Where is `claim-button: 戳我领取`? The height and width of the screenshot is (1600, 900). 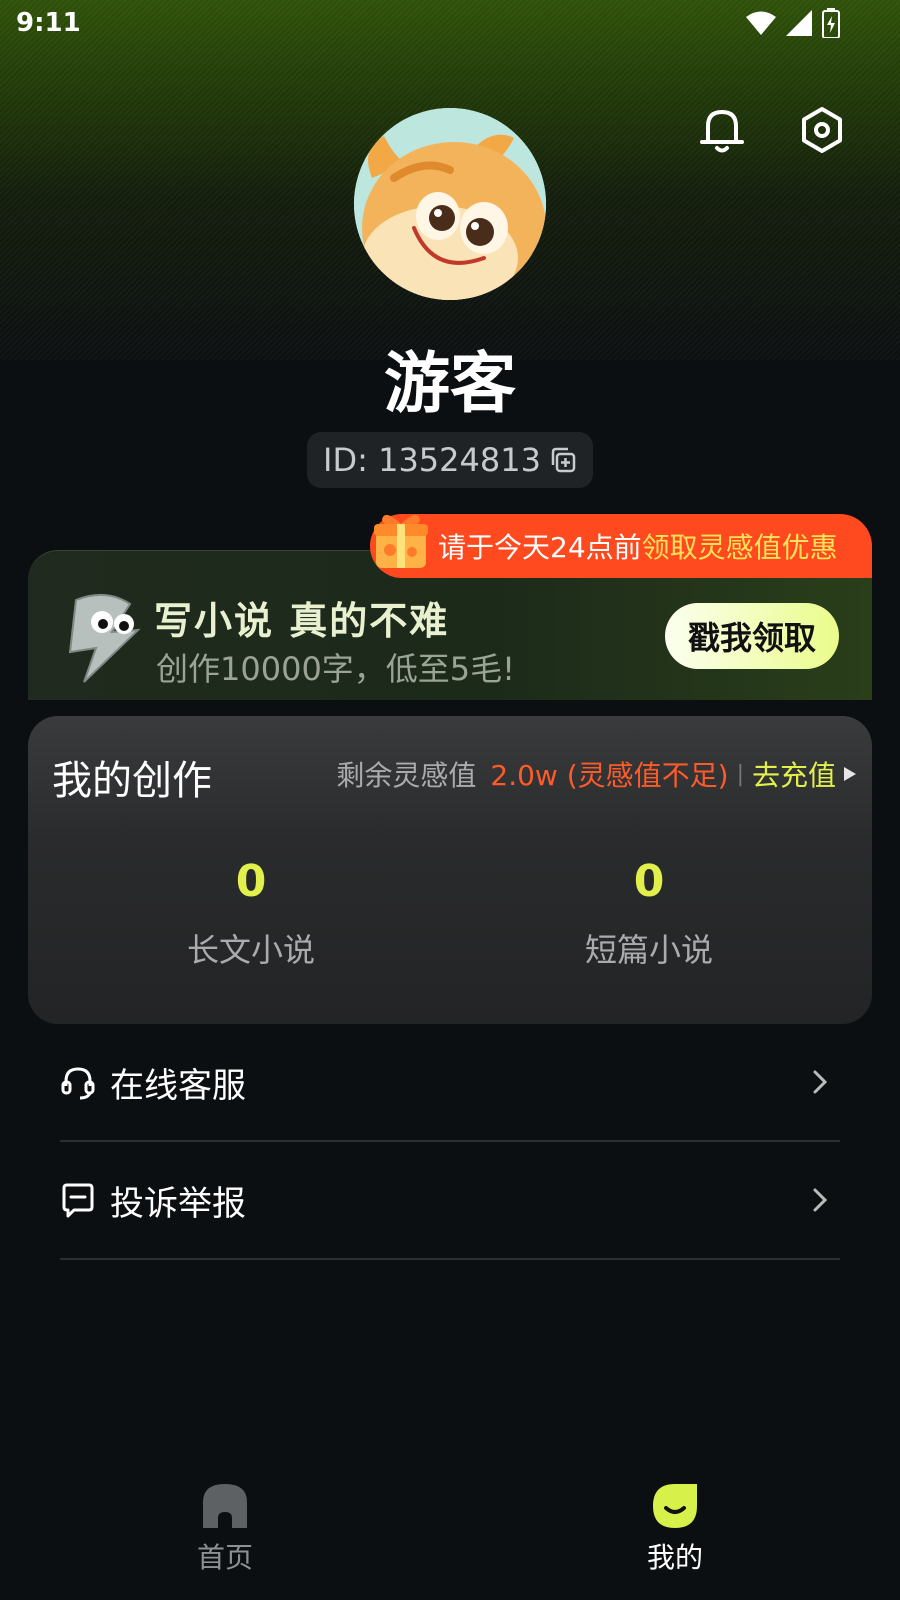
claim-button: 戳我领取 is located at coordinates (752, 636).